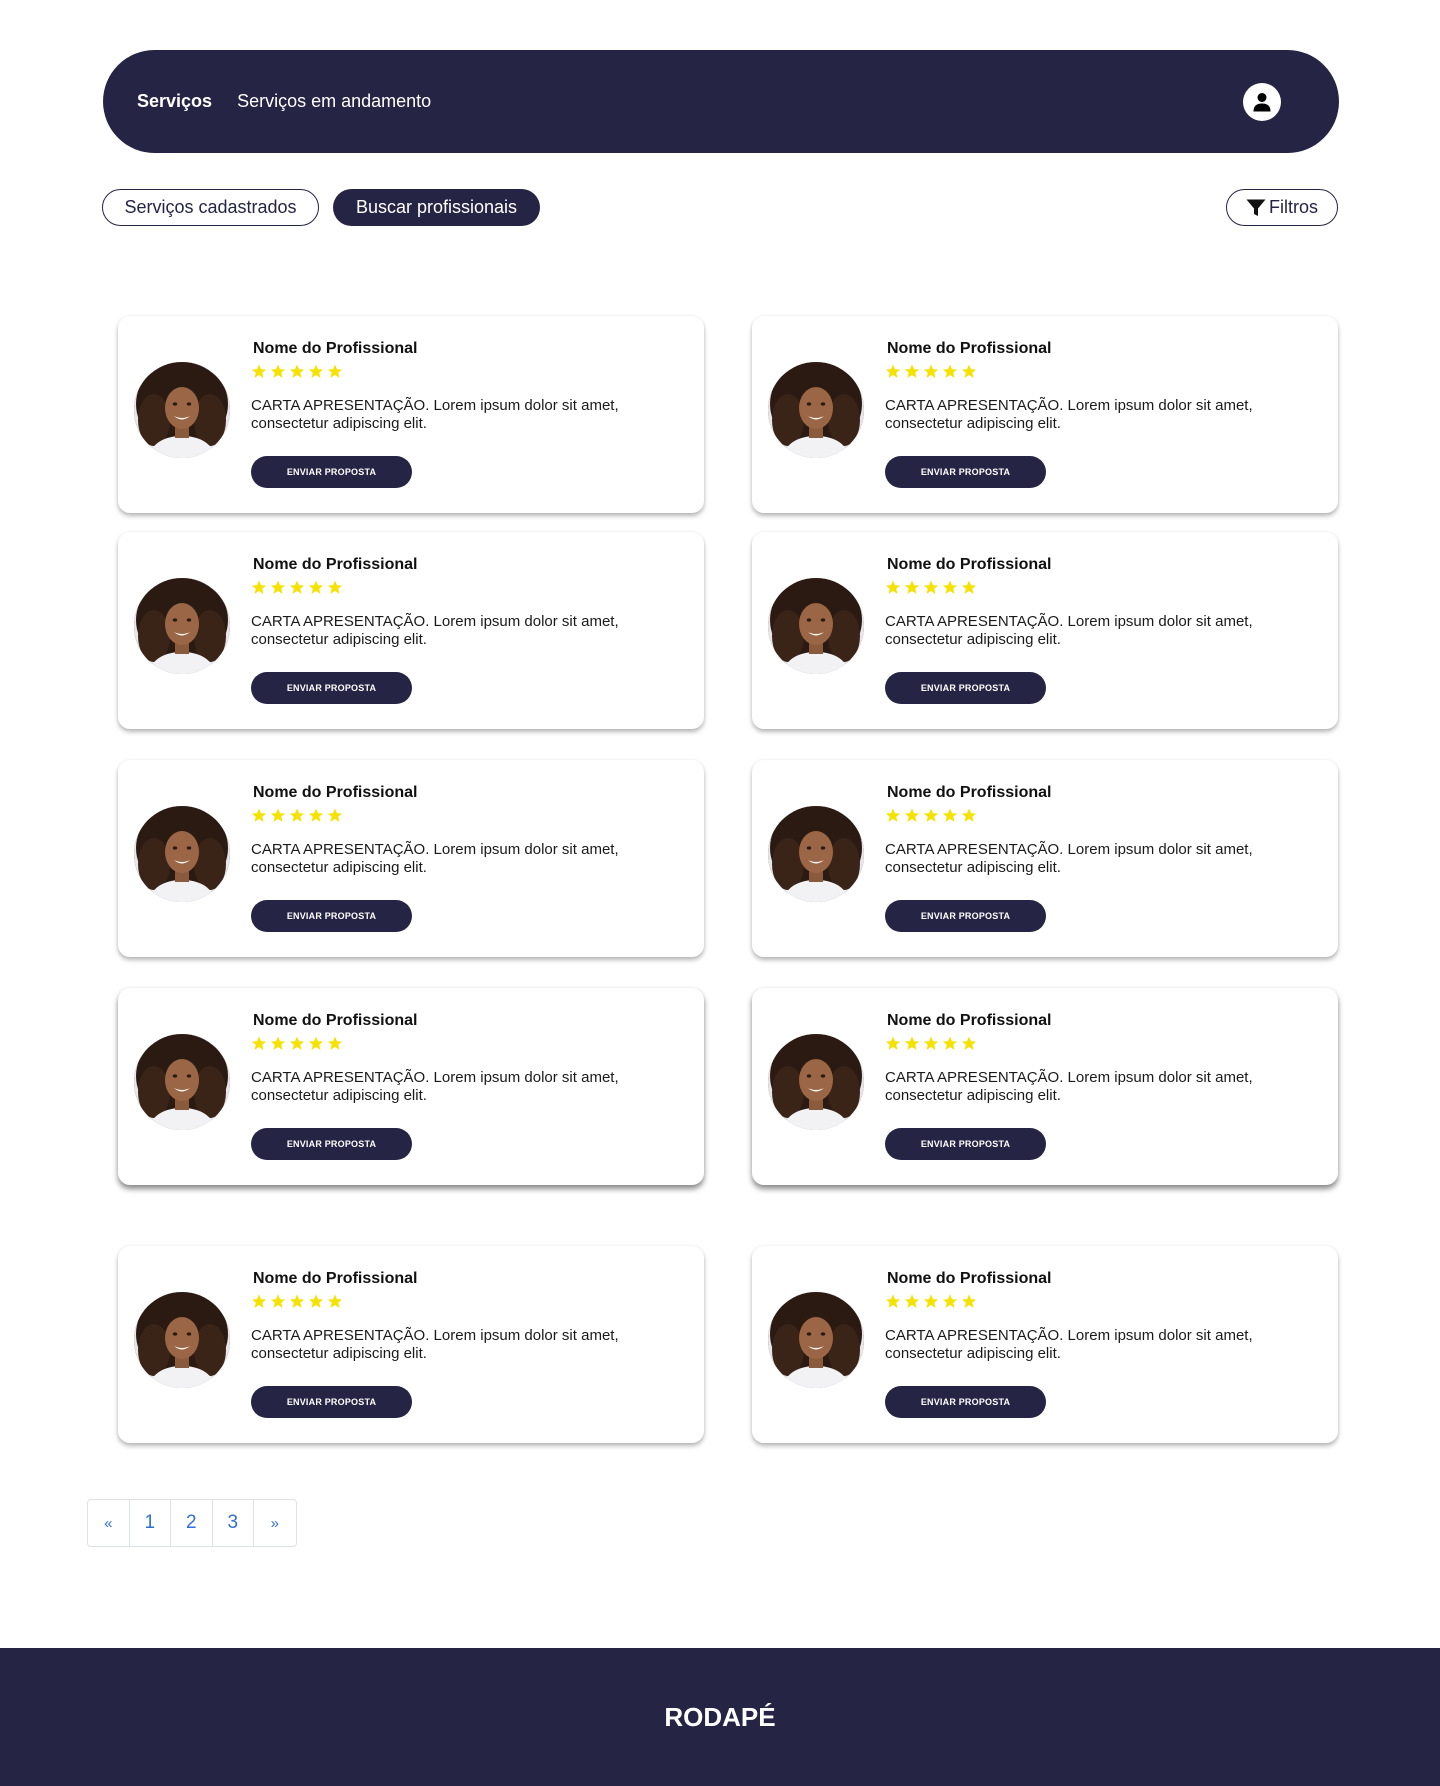 The height and width of the screenshot is (1786, 1440). What do you see at coordinates (275, 1523) in the screenshot?
I see `pagination-next: »` at bounding box center [275, 1523].